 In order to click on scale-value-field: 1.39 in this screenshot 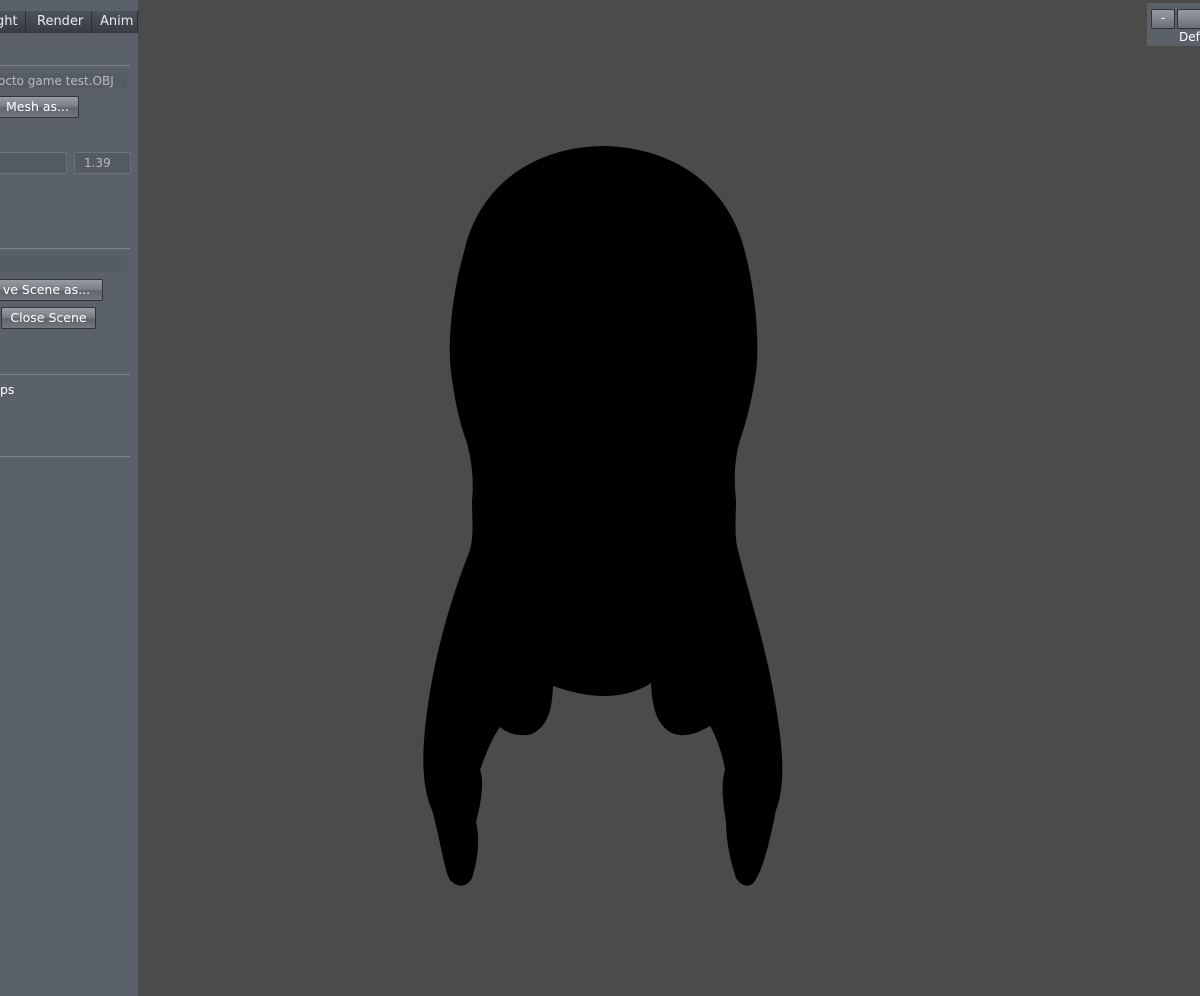, I will do `click(102, 163)`.